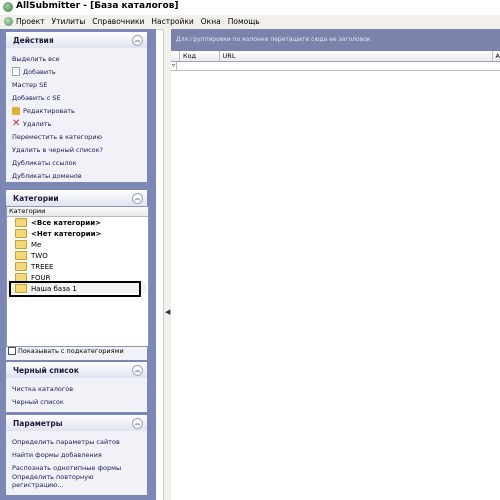  What do you see at coordinates (118, 21) in the screenshot?
I see `menu-references: Справочники` at bounding box center [118, 21].